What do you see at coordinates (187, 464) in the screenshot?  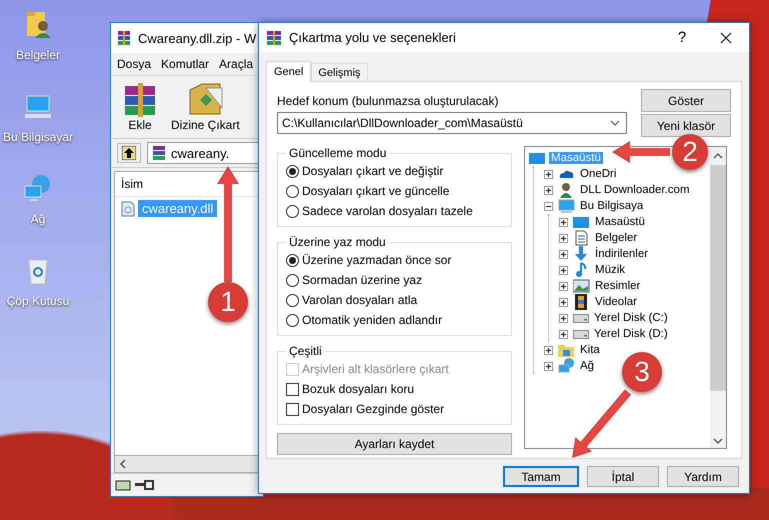 I see `horizontal-scrollbar` at bounding box center [187, 464].